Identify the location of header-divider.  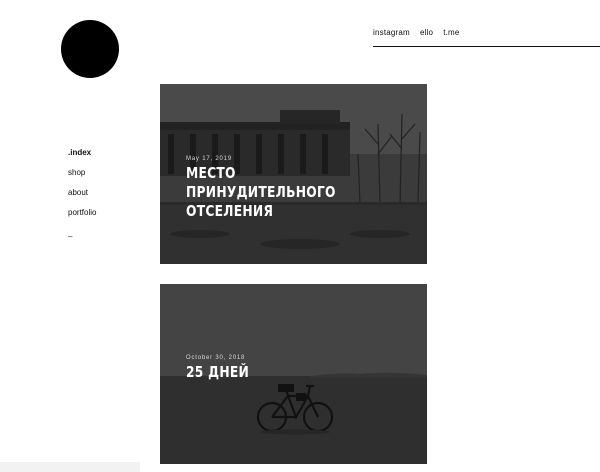
(486, 46).